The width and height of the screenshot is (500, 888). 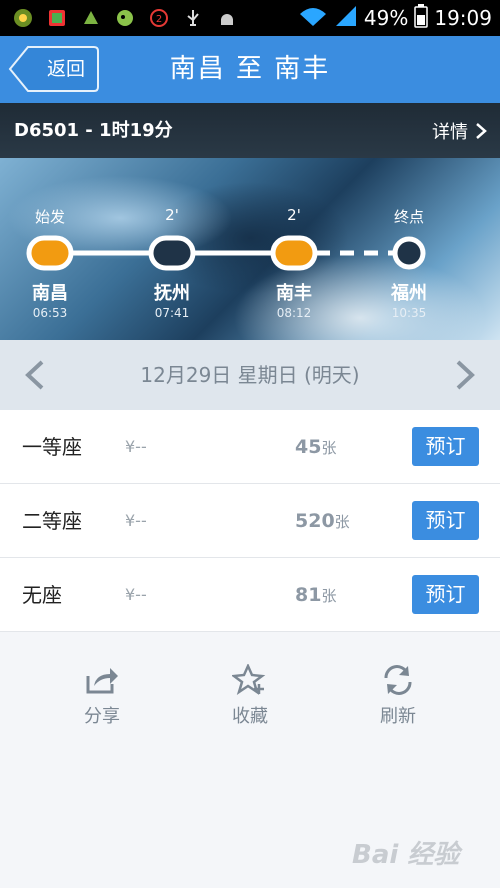 I want to click on back-button-label: 返回, so click(x=65, y=69).